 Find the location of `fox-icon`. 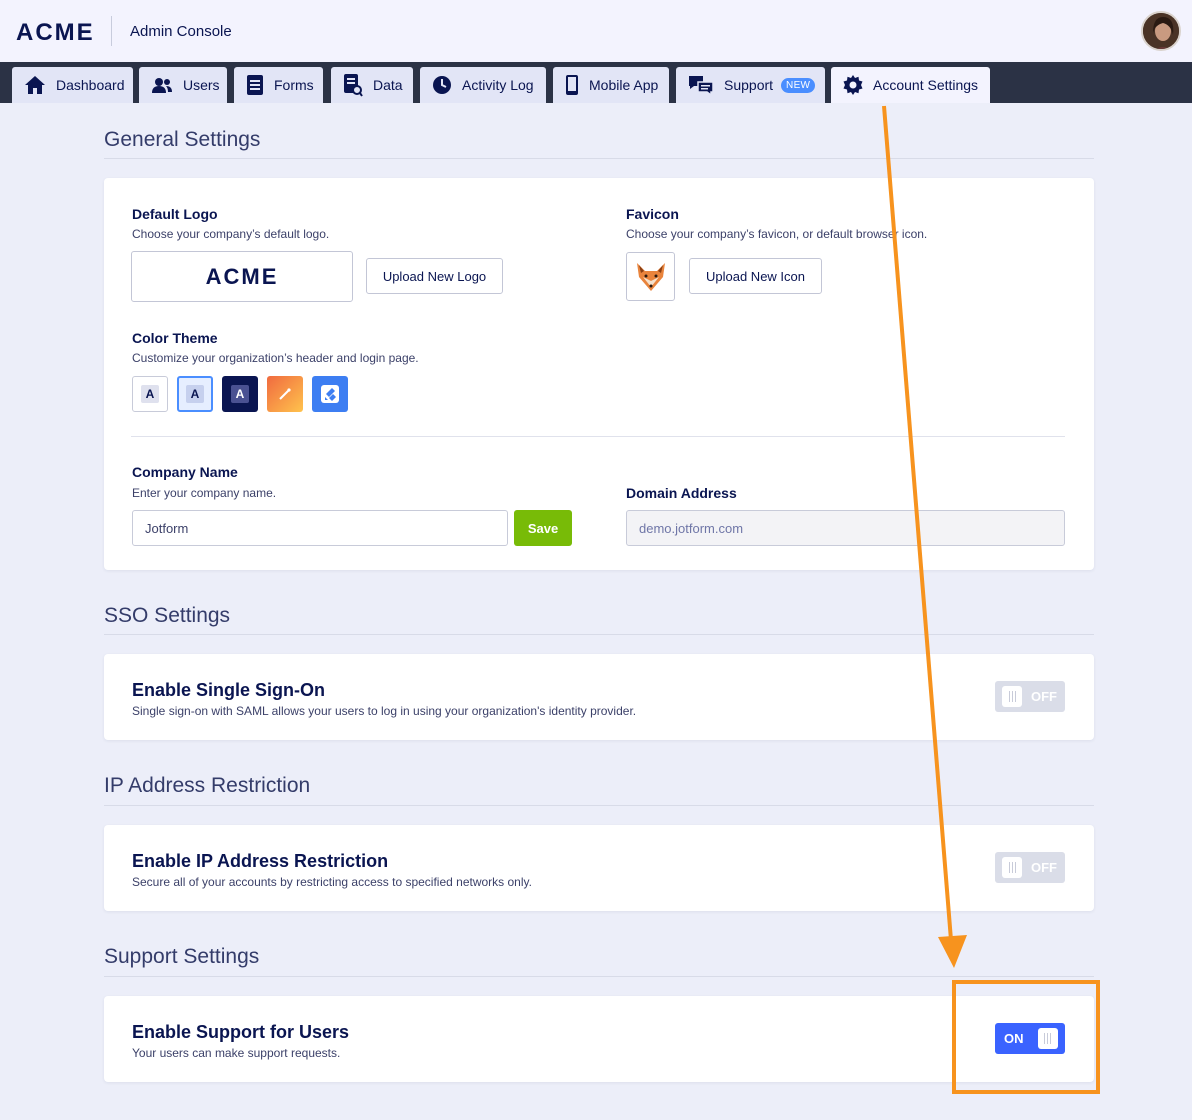

fox-icon is located at coordinates (650, 276).